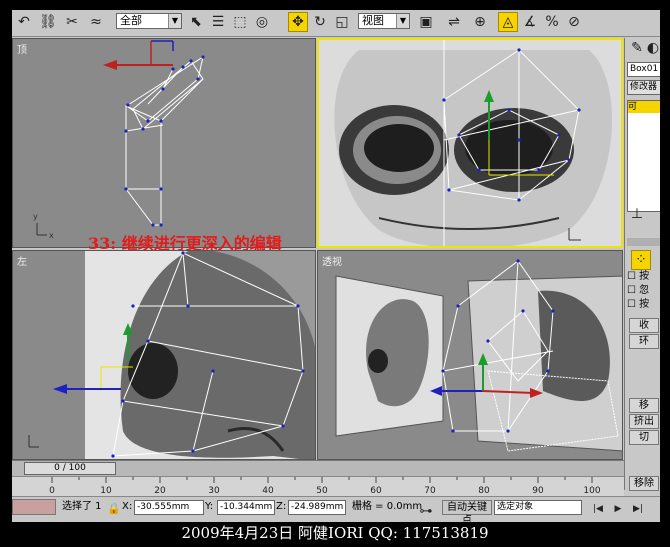 This screenshot has height=547, width=670. Describe the element at coordinates (110, 65) in the screenshot. I see `x-axis-arrow-icon` at that location.